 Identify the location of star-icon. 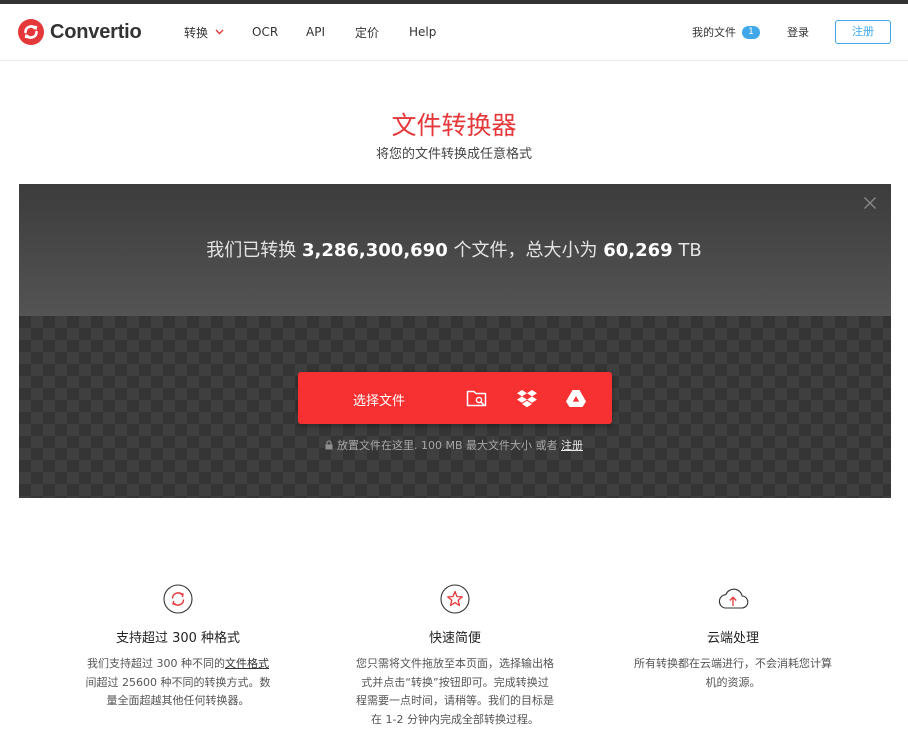
(455, 599).